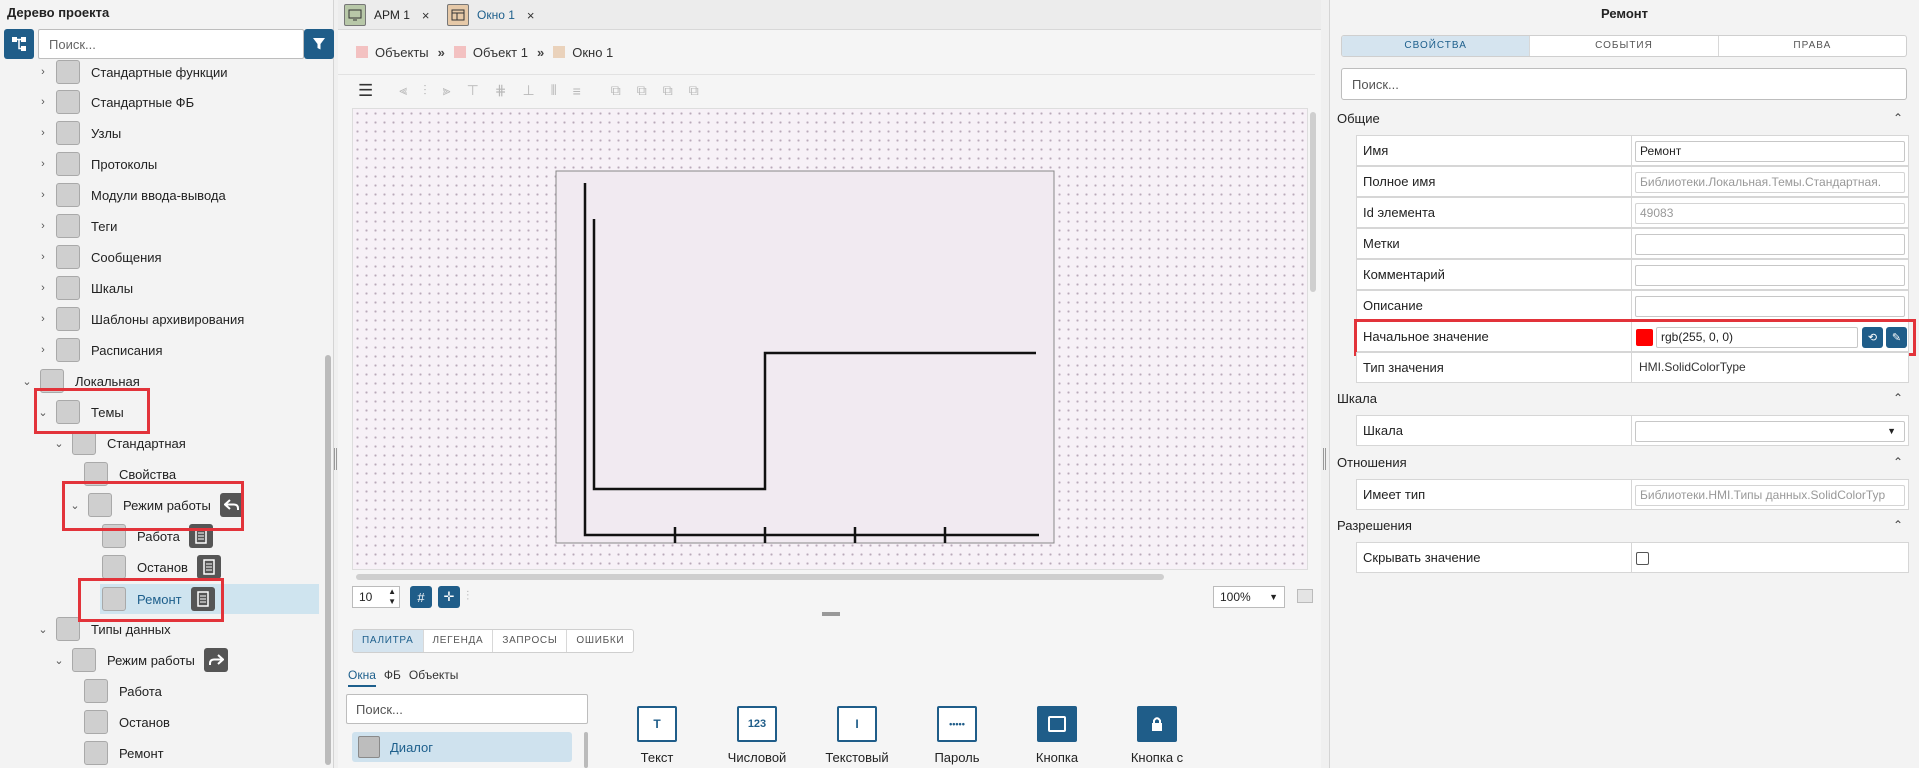 Image resolution: width=1919 pixels, height=768 pixels. I want to click on bring-front-icon: ⧉, so click(616, 90).